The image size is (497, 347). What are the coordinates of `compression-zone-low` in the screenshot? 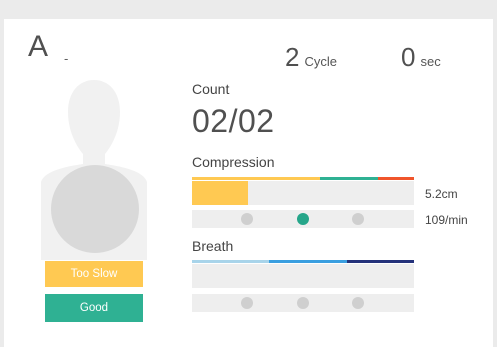 It's located at (256, 178).